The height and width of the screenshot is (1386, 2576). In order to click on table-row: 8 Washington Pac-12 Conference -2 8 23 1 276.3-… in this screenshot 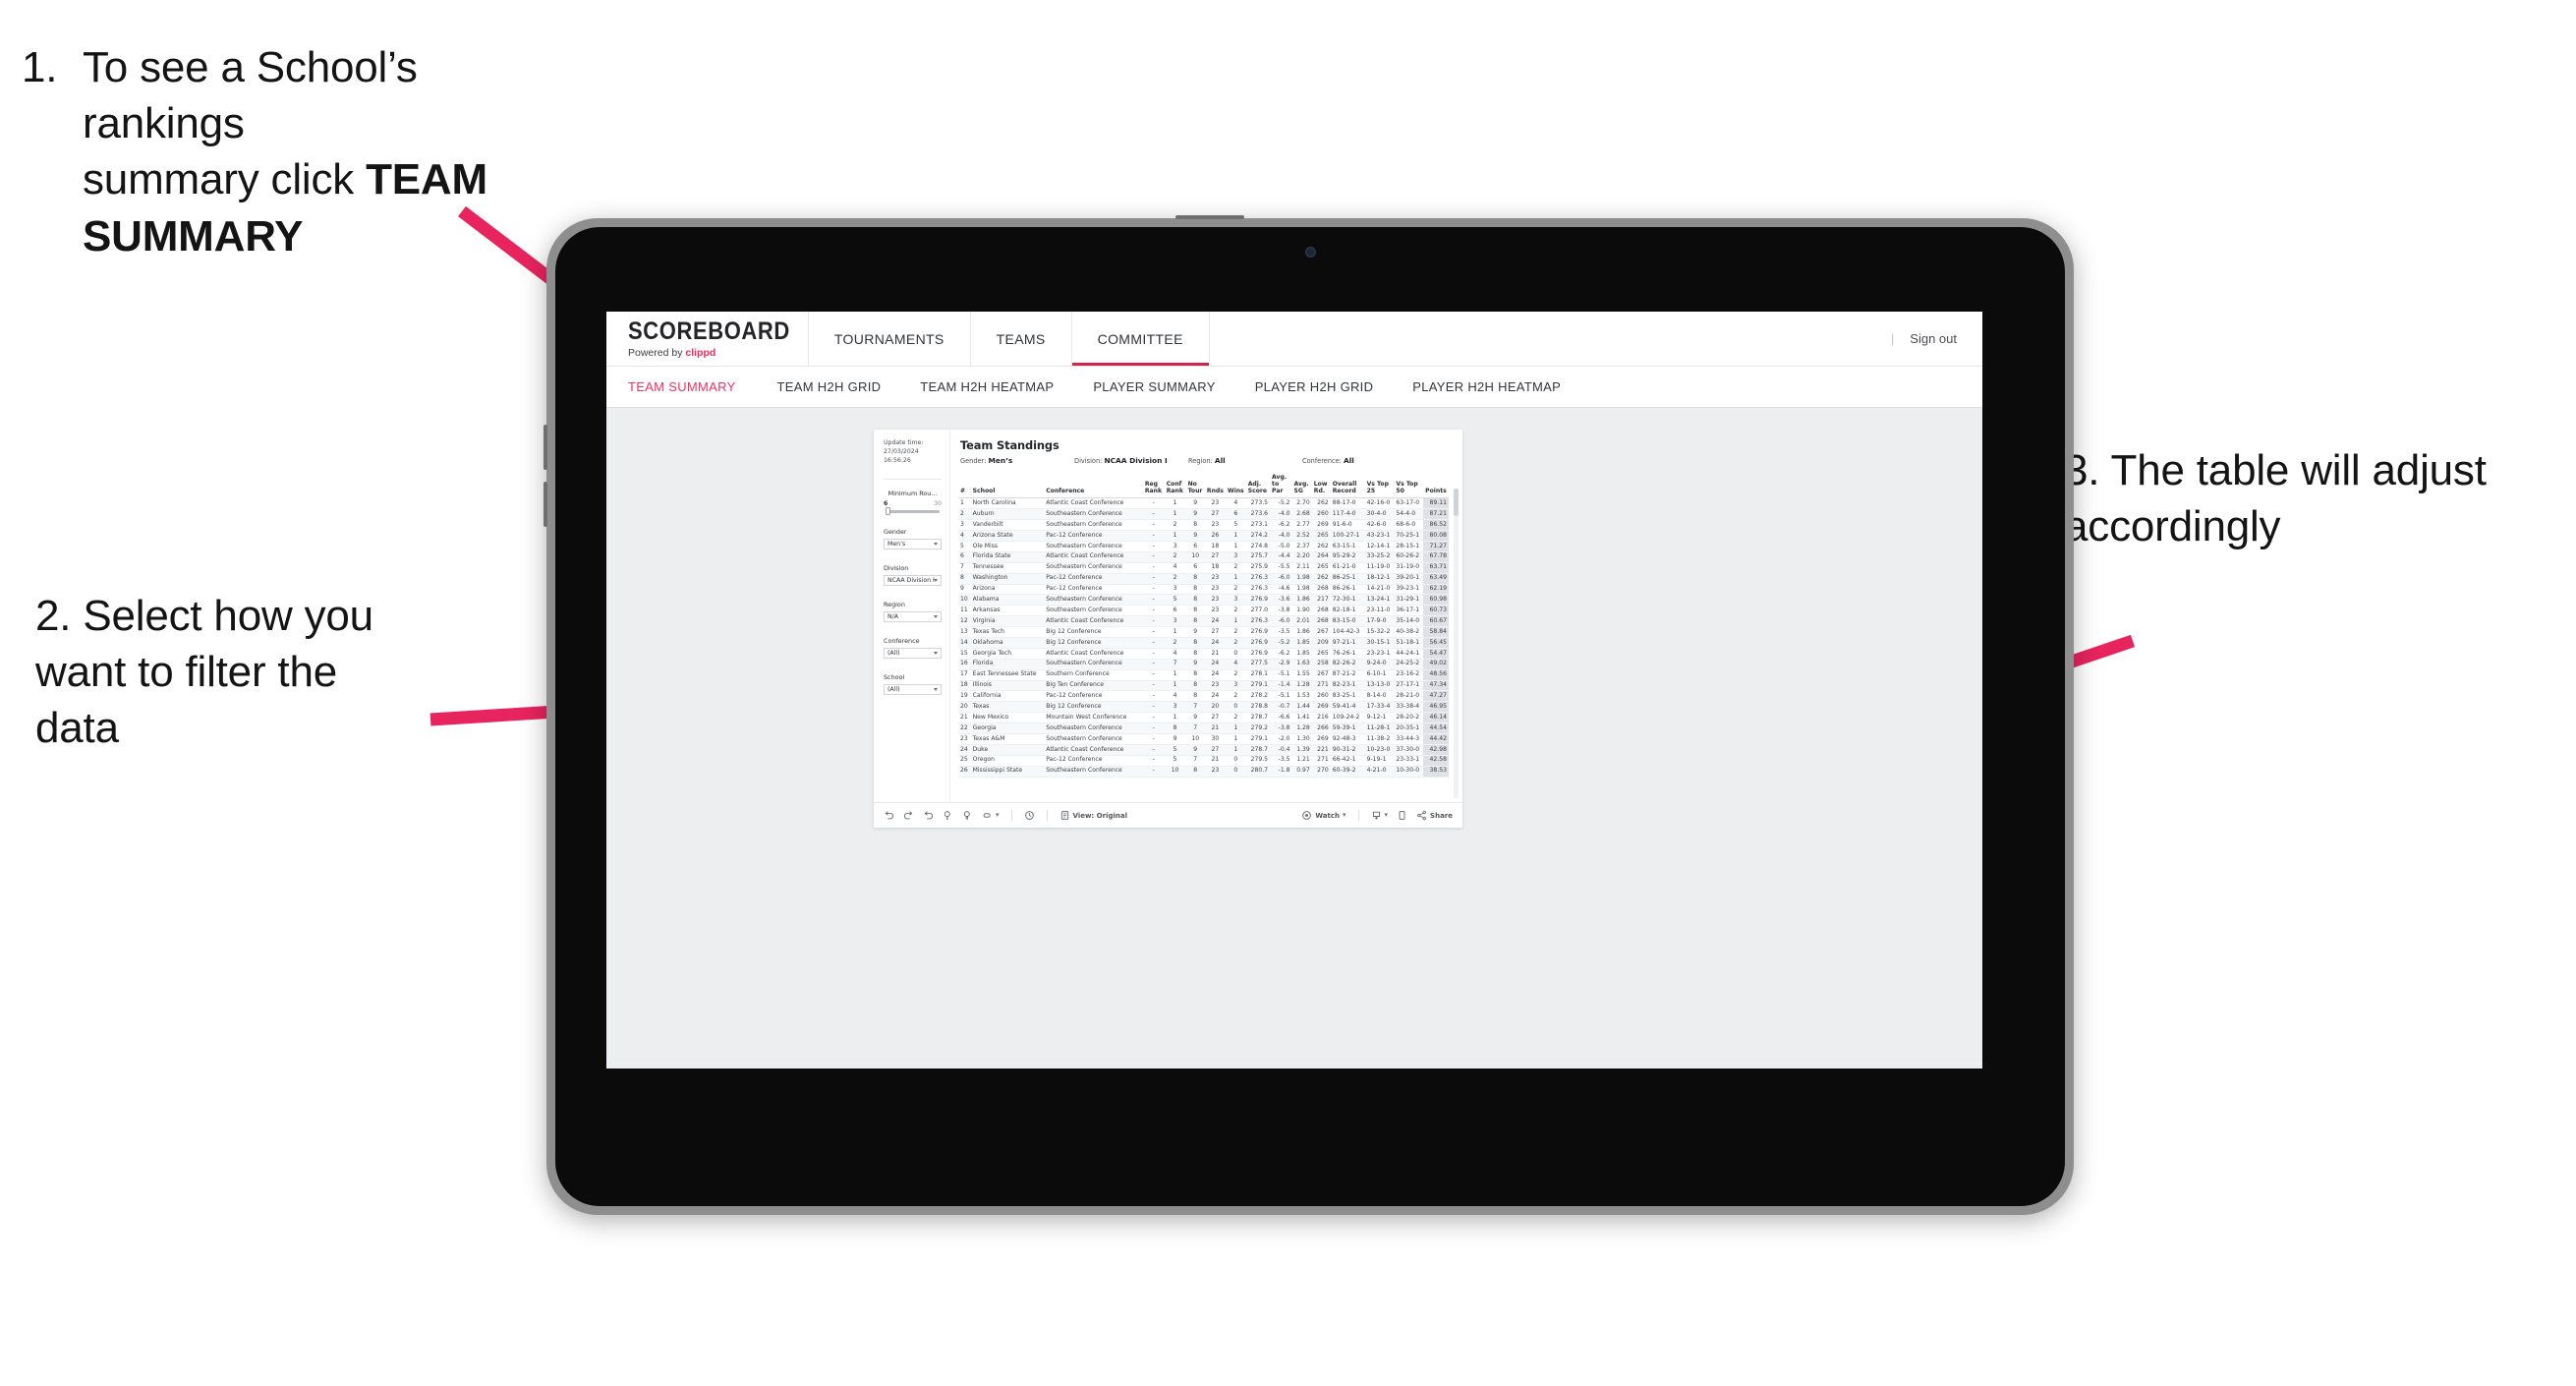, I will do `click(1204, 579)`.